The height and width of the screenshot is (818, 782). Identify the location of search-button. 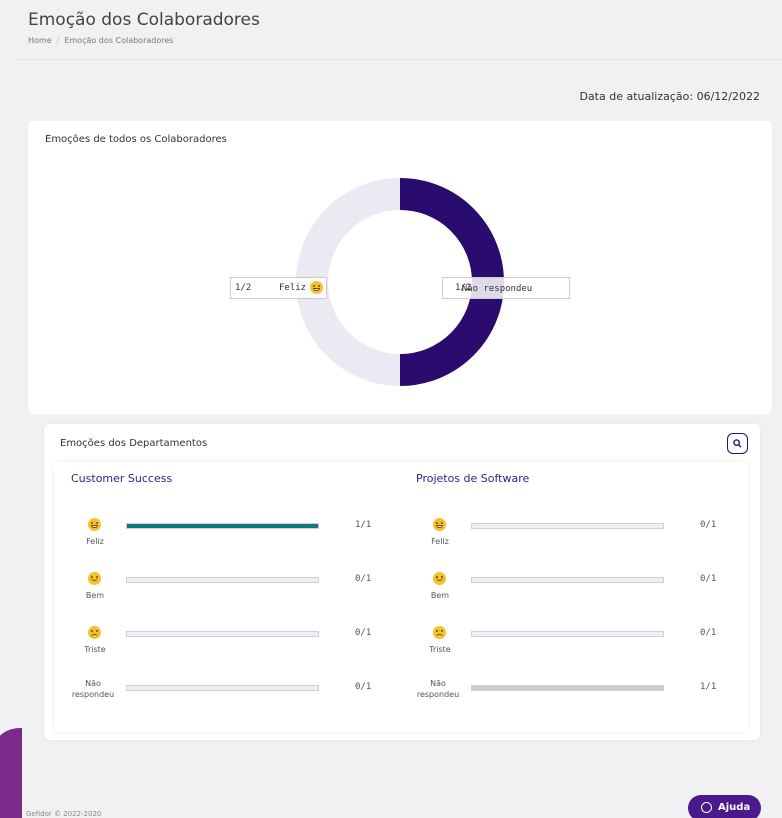
(737, 443).